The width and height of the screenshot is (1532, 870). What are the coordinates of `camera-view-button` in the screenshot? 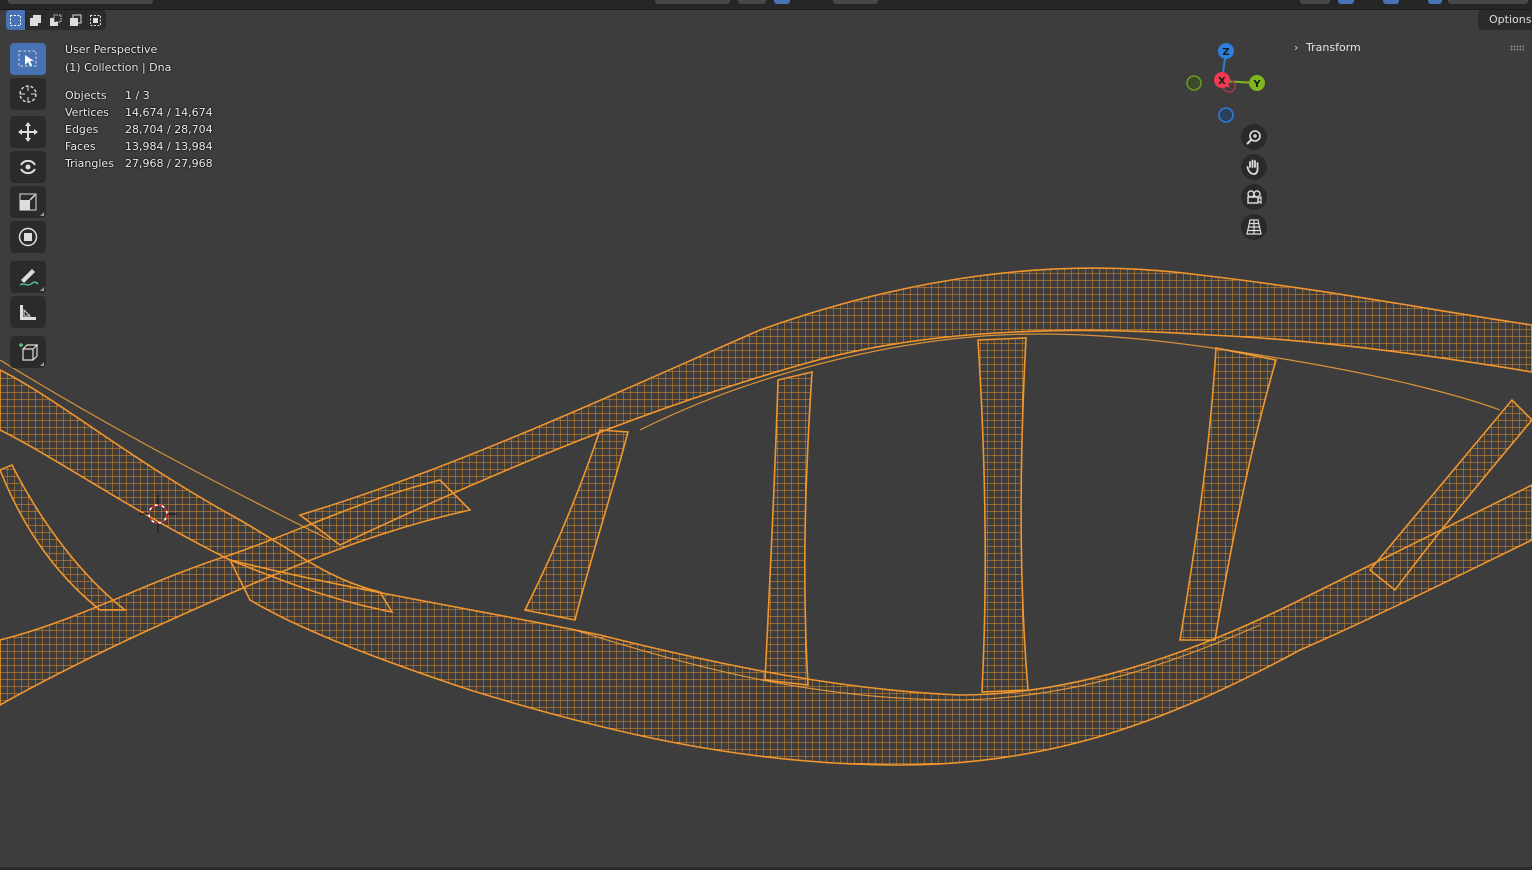 It's located at (1254, 197).